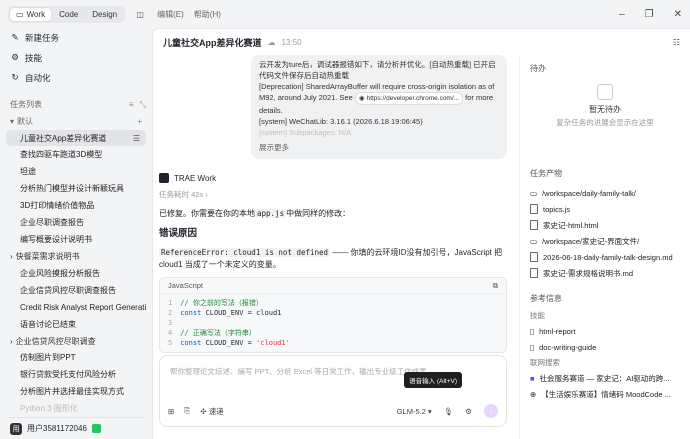 This screenshot has width=690, height=439. What do you see at coordinates (468, 411) in the screenshot?
I see `settings-icon: ⚙` at bounding box center [468, 411].